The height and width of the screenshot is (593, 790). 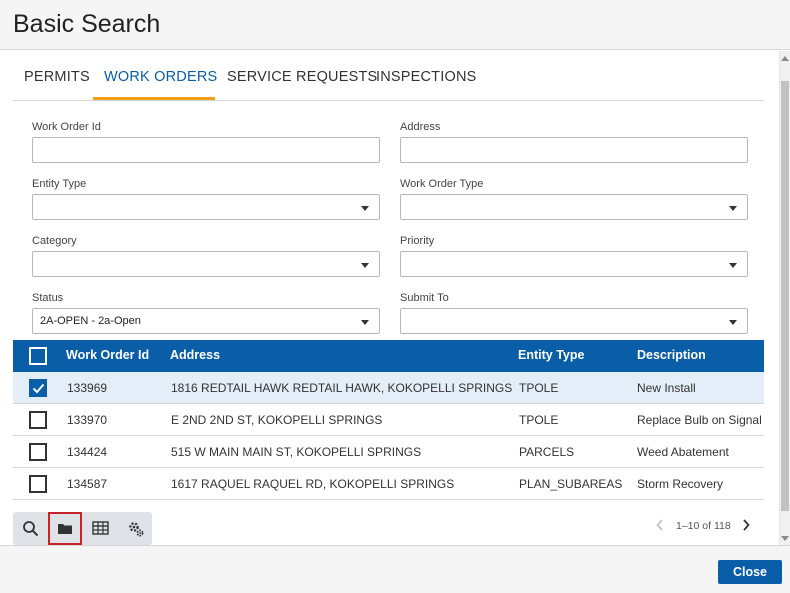 I want to click on category-select, so click(x=206, y=264).